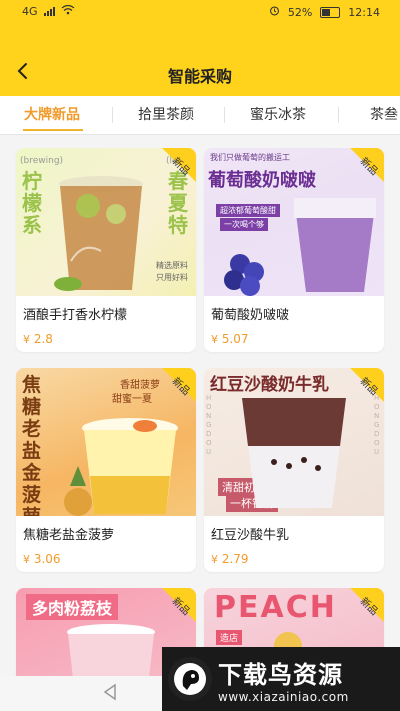 This screenshot has height=711, width=400. I want to click on product-price: ¥ 2.79, so click(230, 559).